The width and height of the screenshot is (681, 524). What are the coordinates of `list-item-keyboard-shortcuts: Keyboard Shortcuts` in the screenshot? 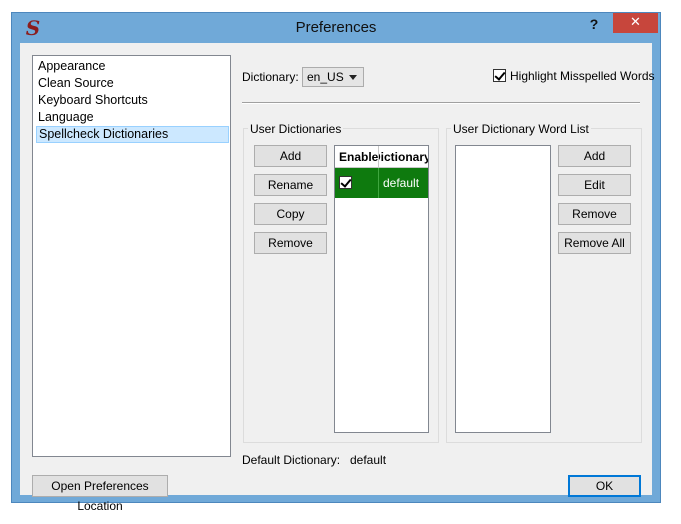 It's located at (132, 100).